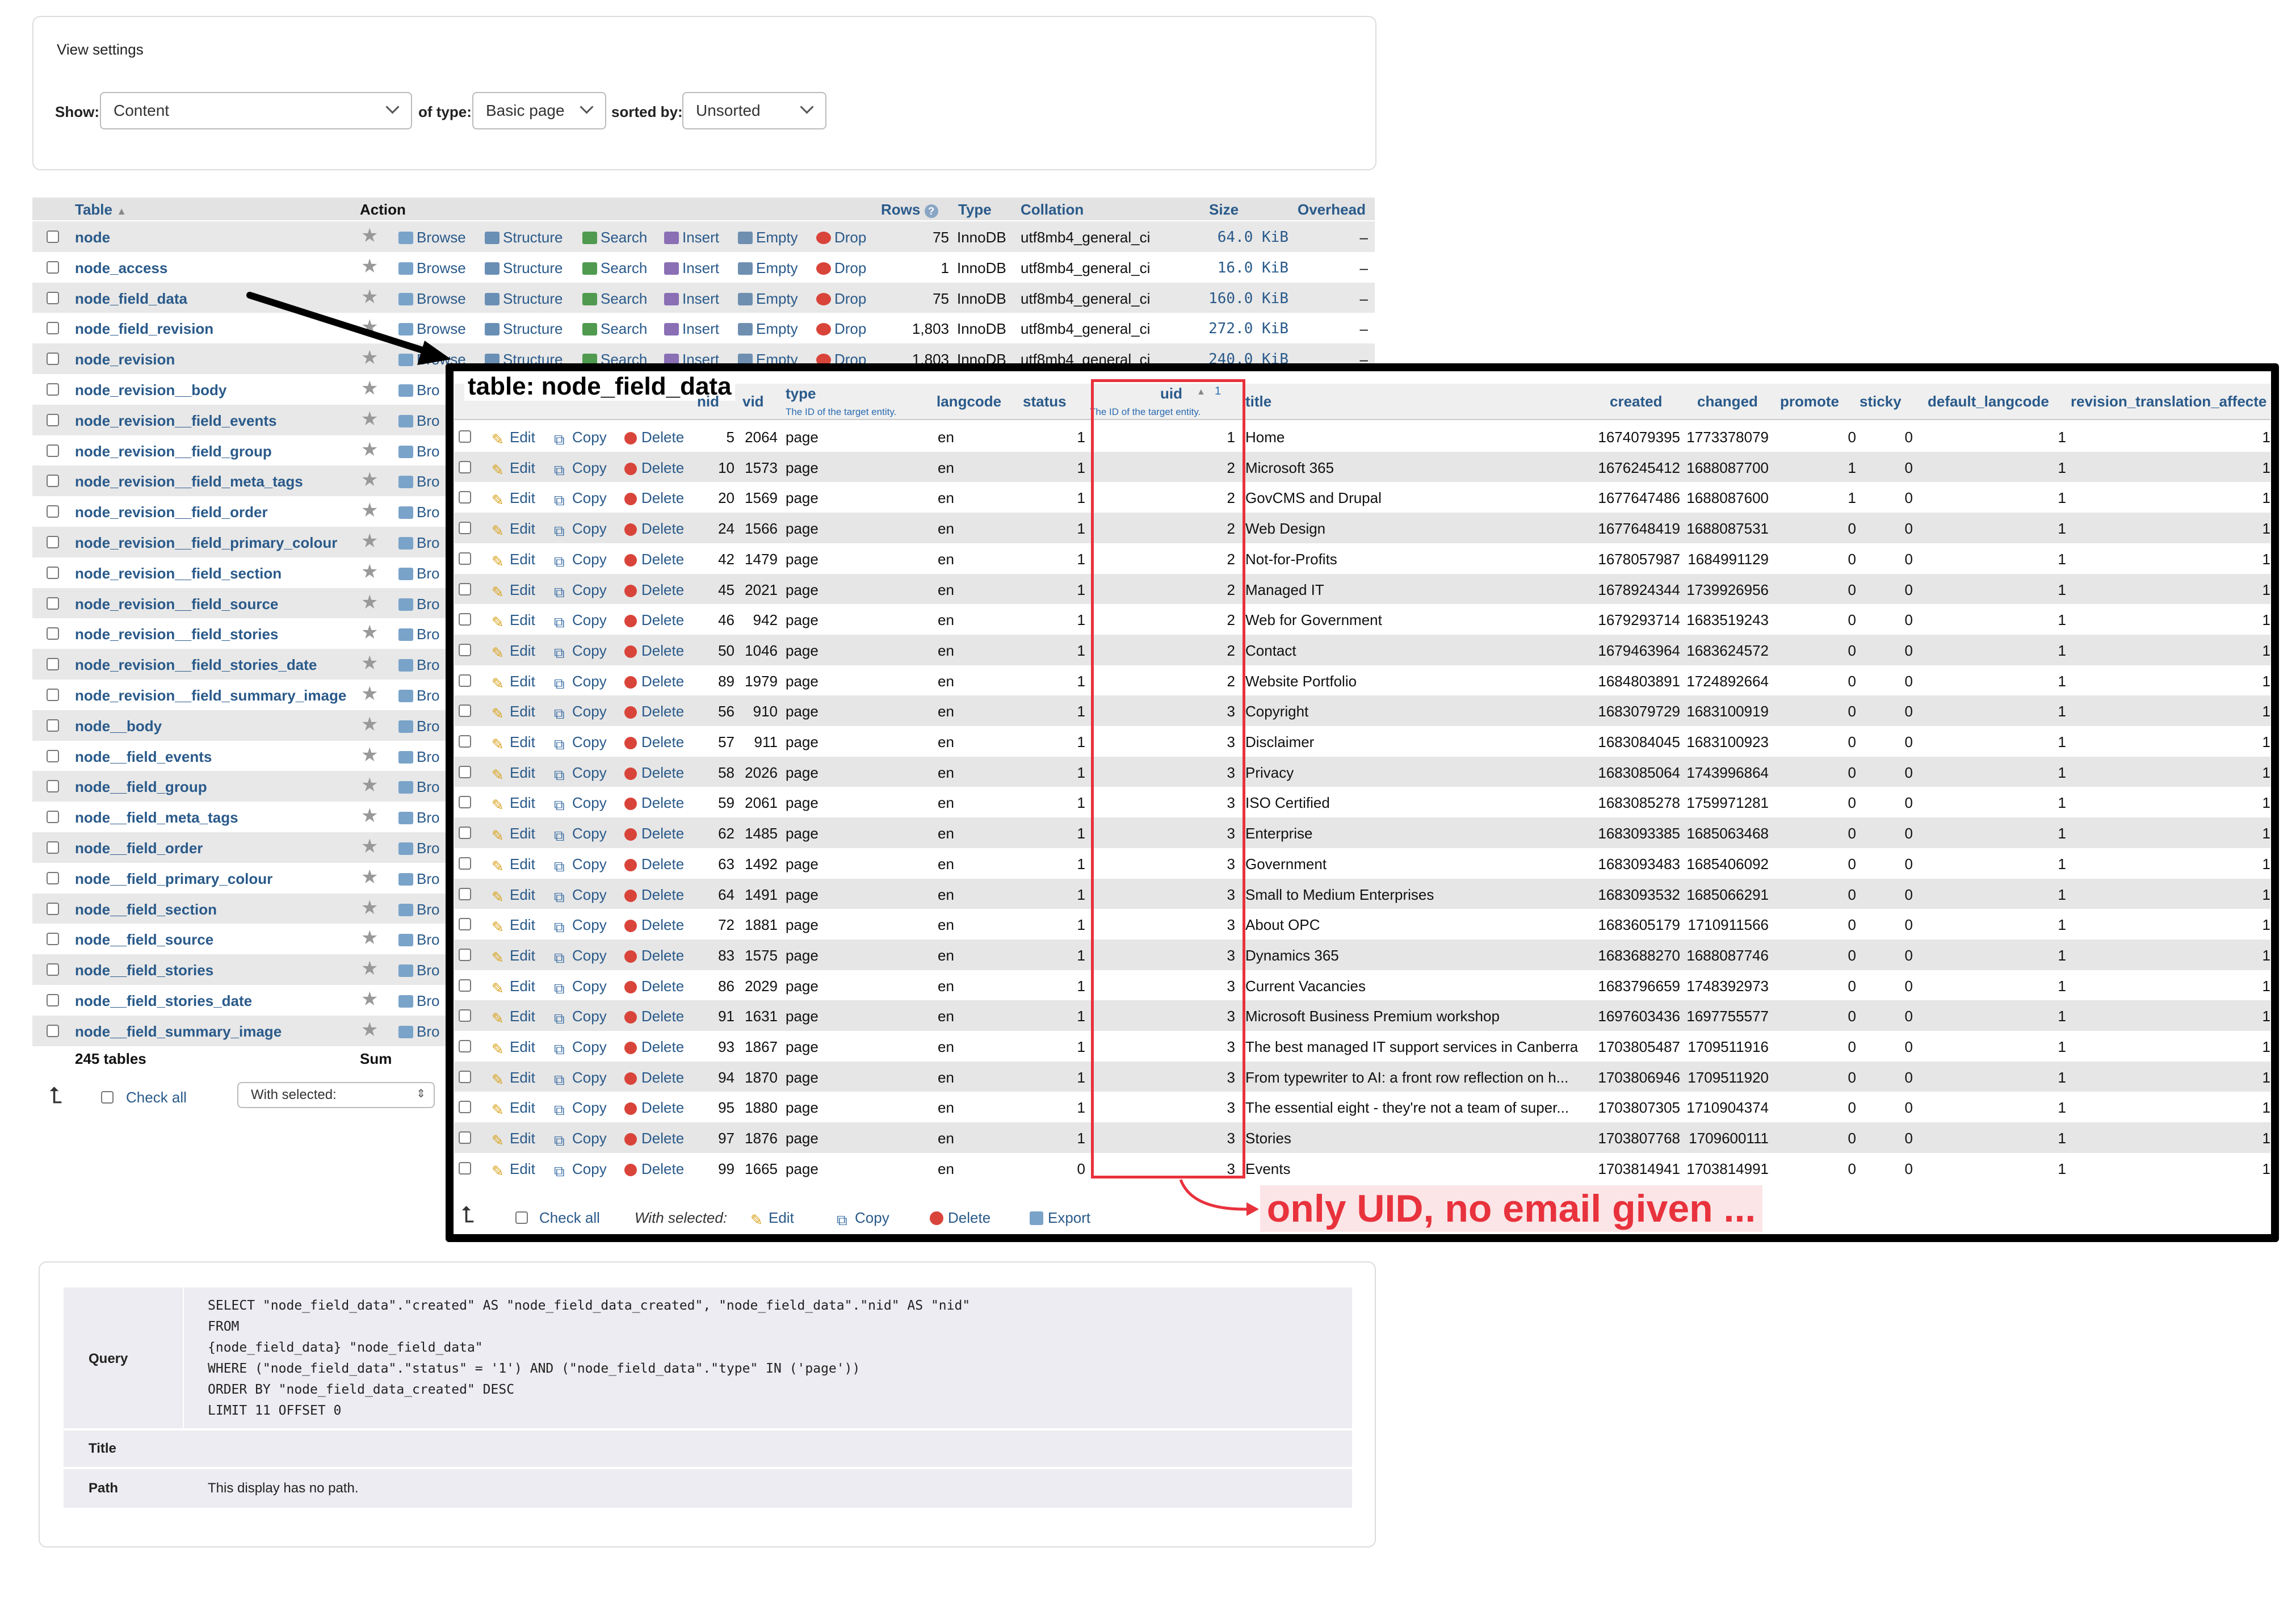 Image resolution: width=2296 pixels, height=1598 pixels. Describe the element at coordinates (189, 481) in the screenshot. I see `table-name-link: node_revision__field_meta_tags` at that location.